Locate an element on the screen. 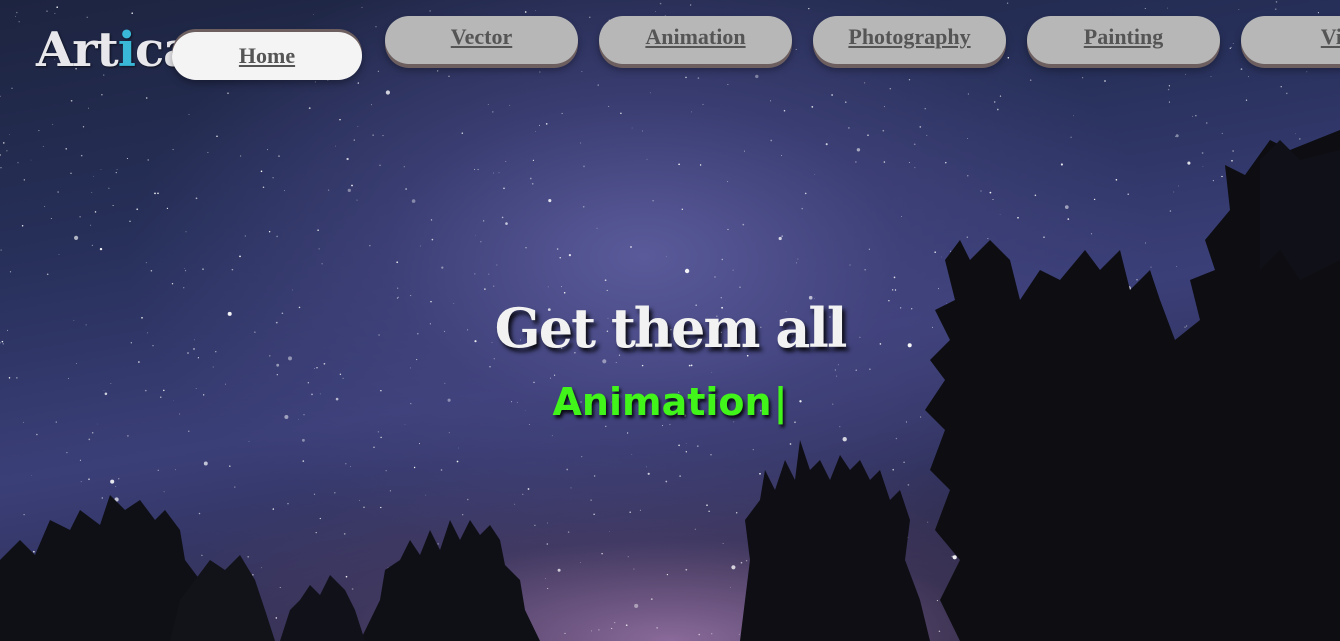 The width and height of the screenshot is (1340, 641). hero-rotating-text: Animation| is located at coordinates (670, 402).